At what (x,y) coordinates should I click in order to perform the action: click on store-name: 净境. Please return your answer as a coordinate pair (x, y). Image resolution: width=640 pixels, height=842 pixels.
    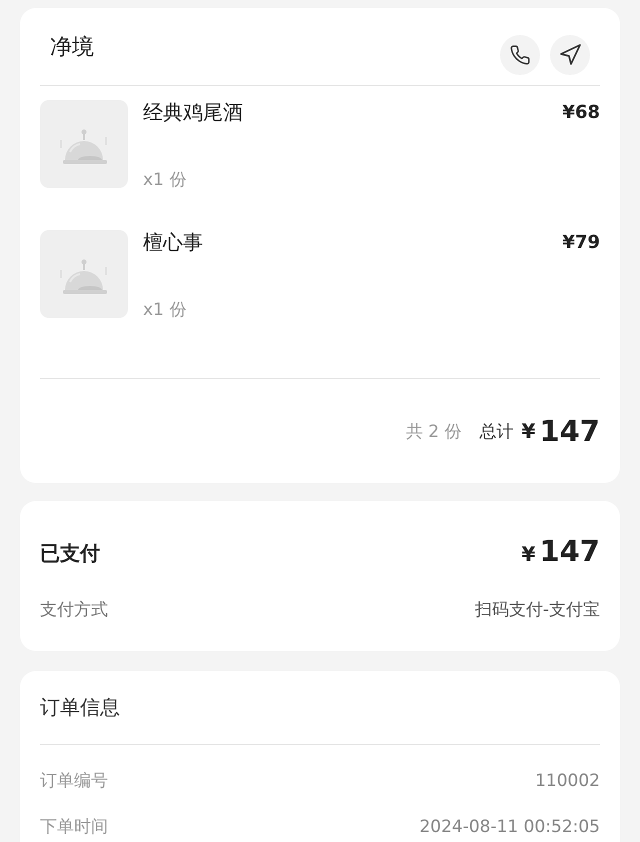
    Looking at the image, I should click on (72, 48).